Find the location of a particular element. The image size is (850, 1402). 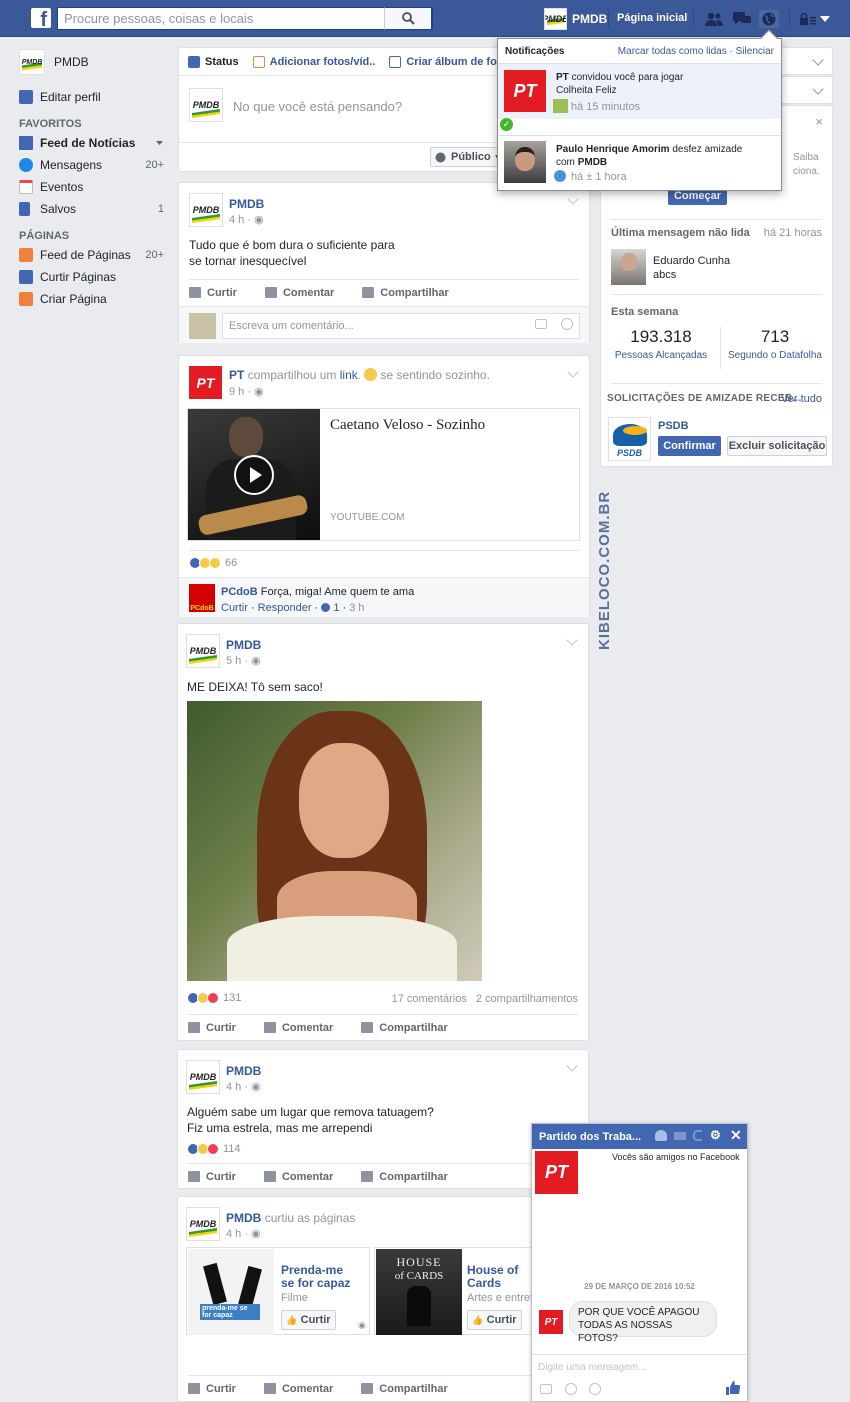

chat-contact-avatar: PT is located at coordinates (556, 1172).